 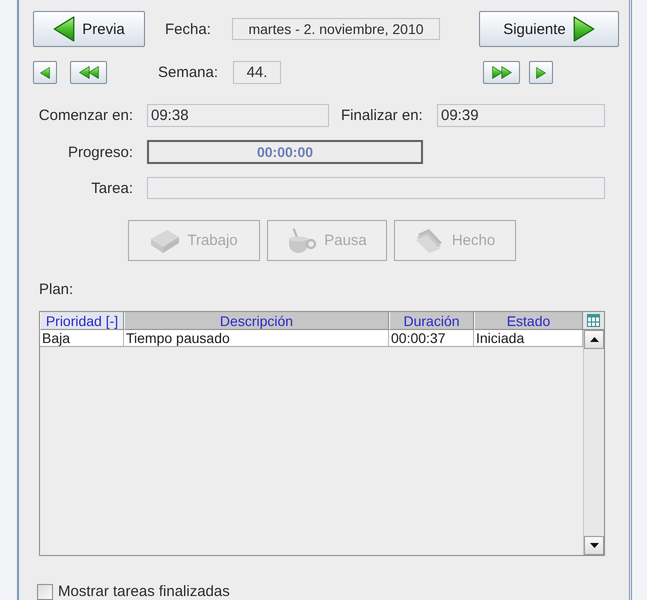 I want to click on start-time-field: 09:38, so click(x=238, y=115).